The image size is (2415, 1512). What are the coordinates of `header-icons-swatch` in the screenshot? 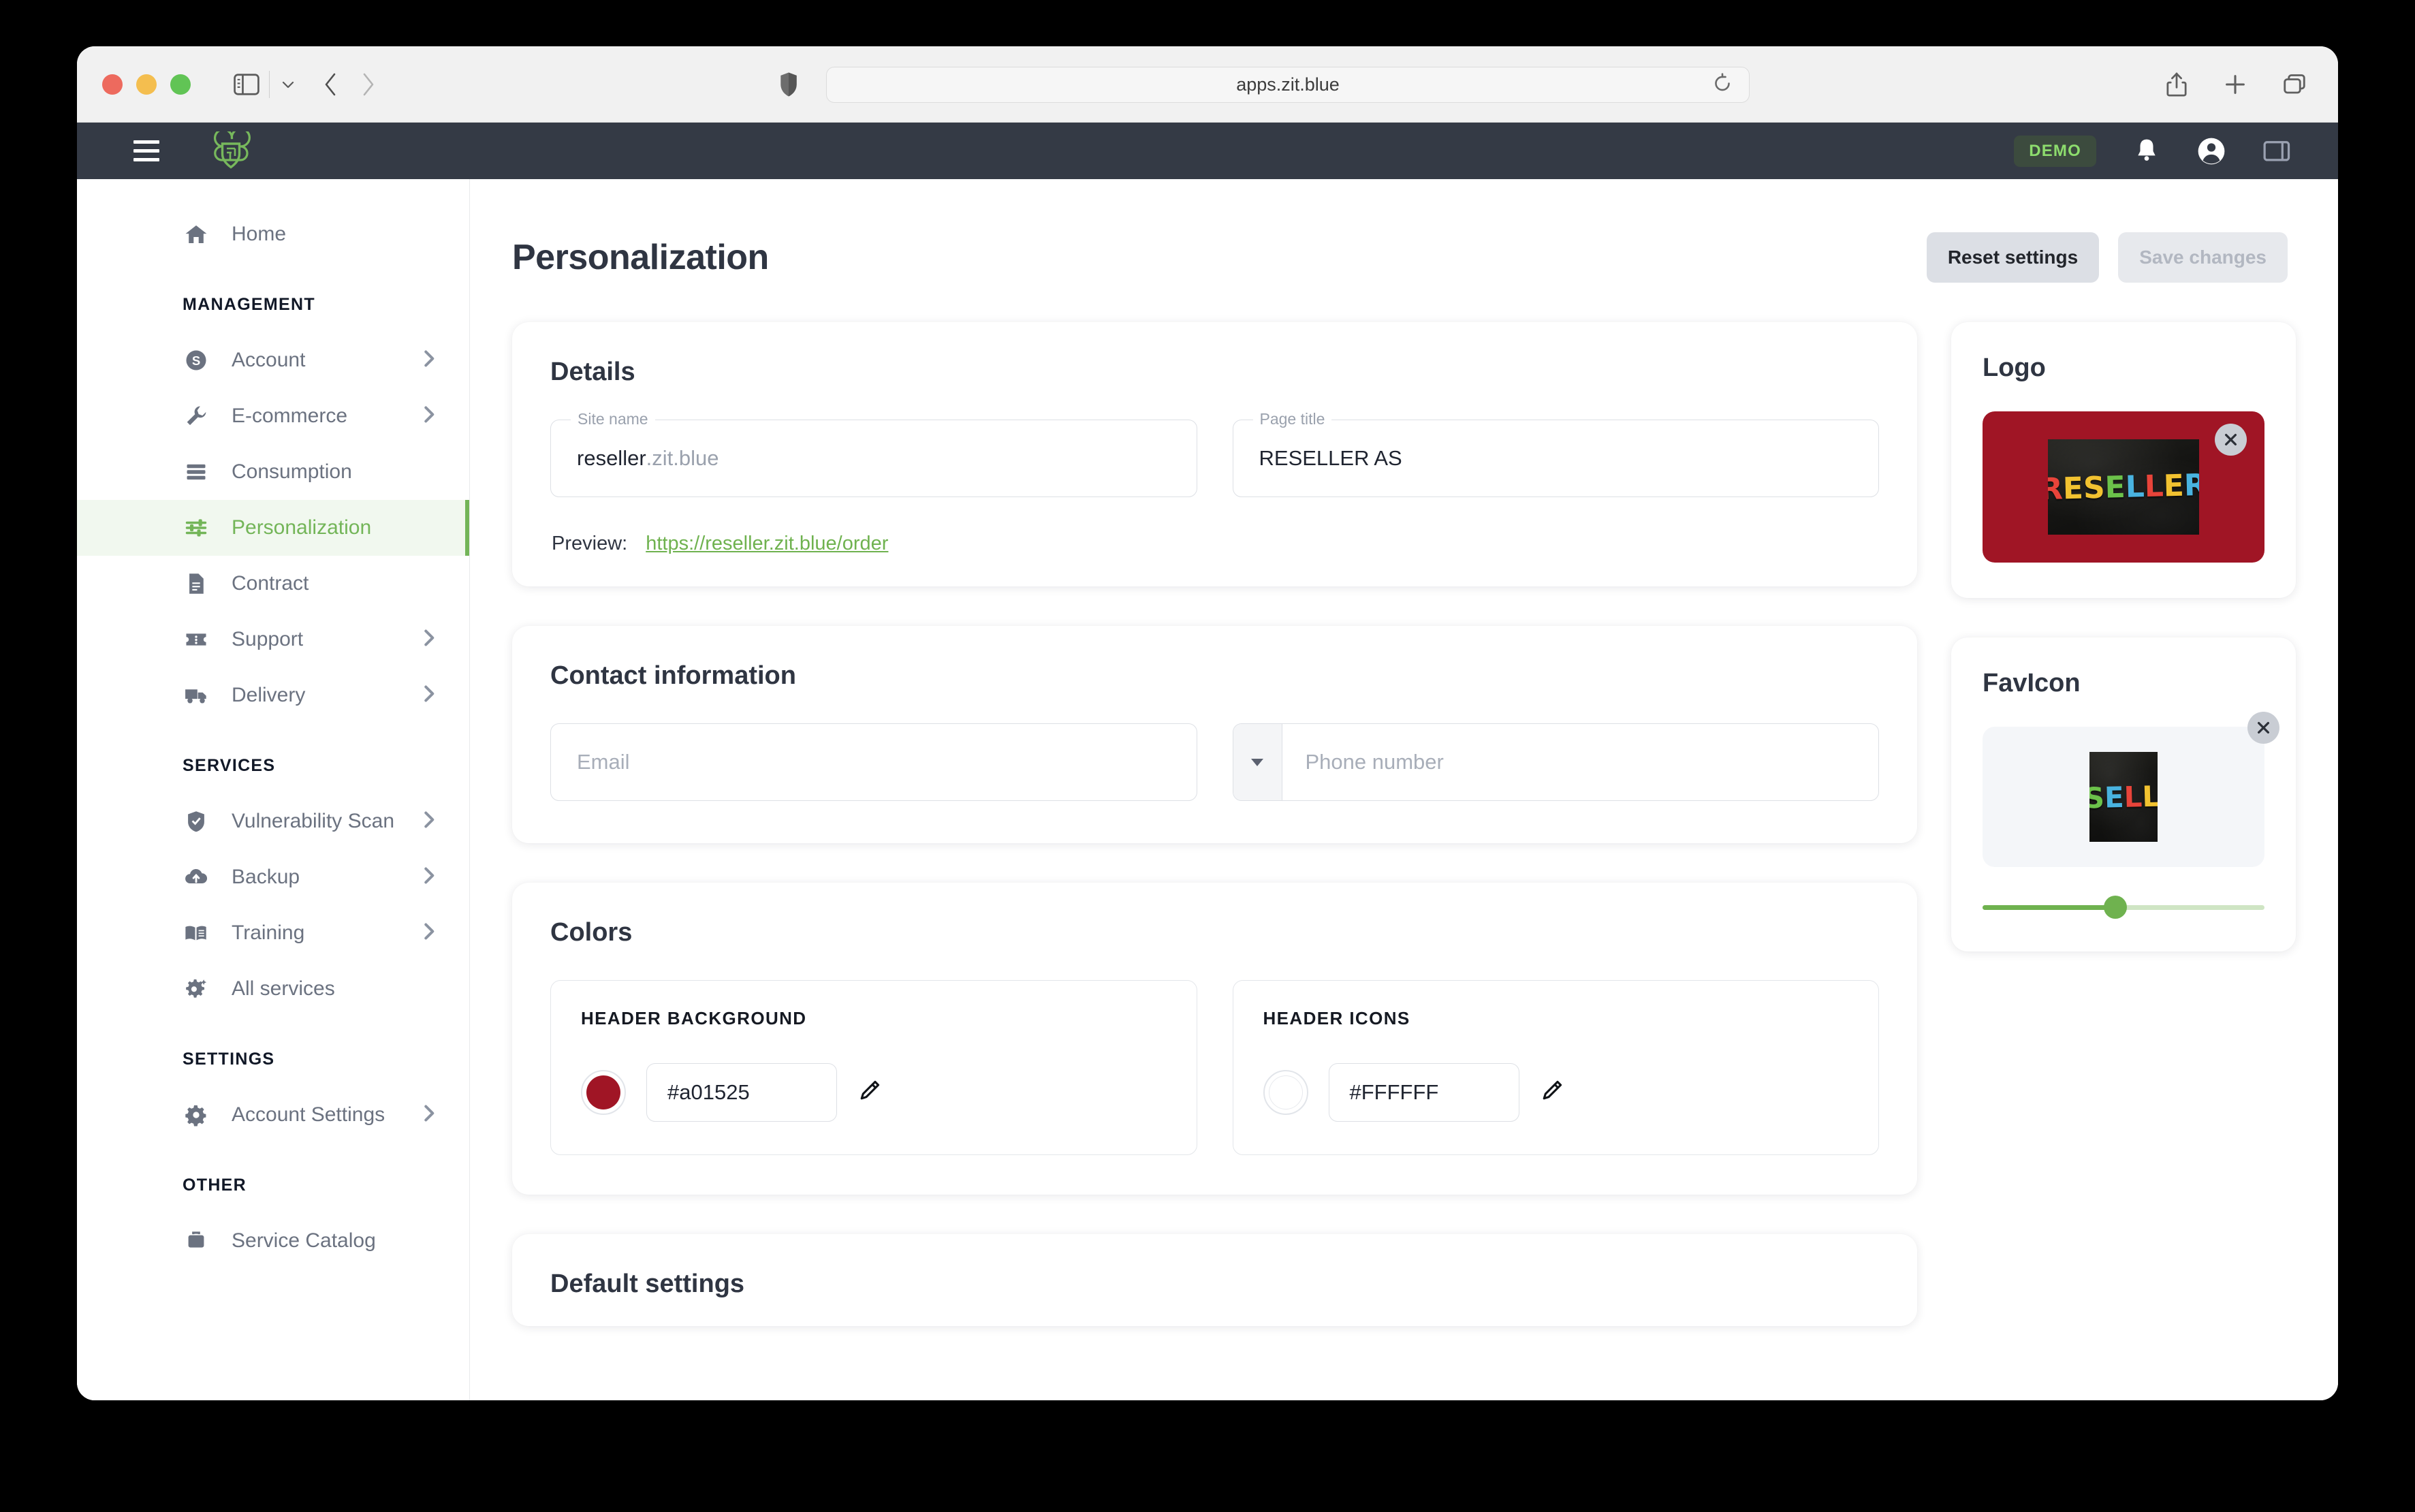 It's located at (1285, 1092).